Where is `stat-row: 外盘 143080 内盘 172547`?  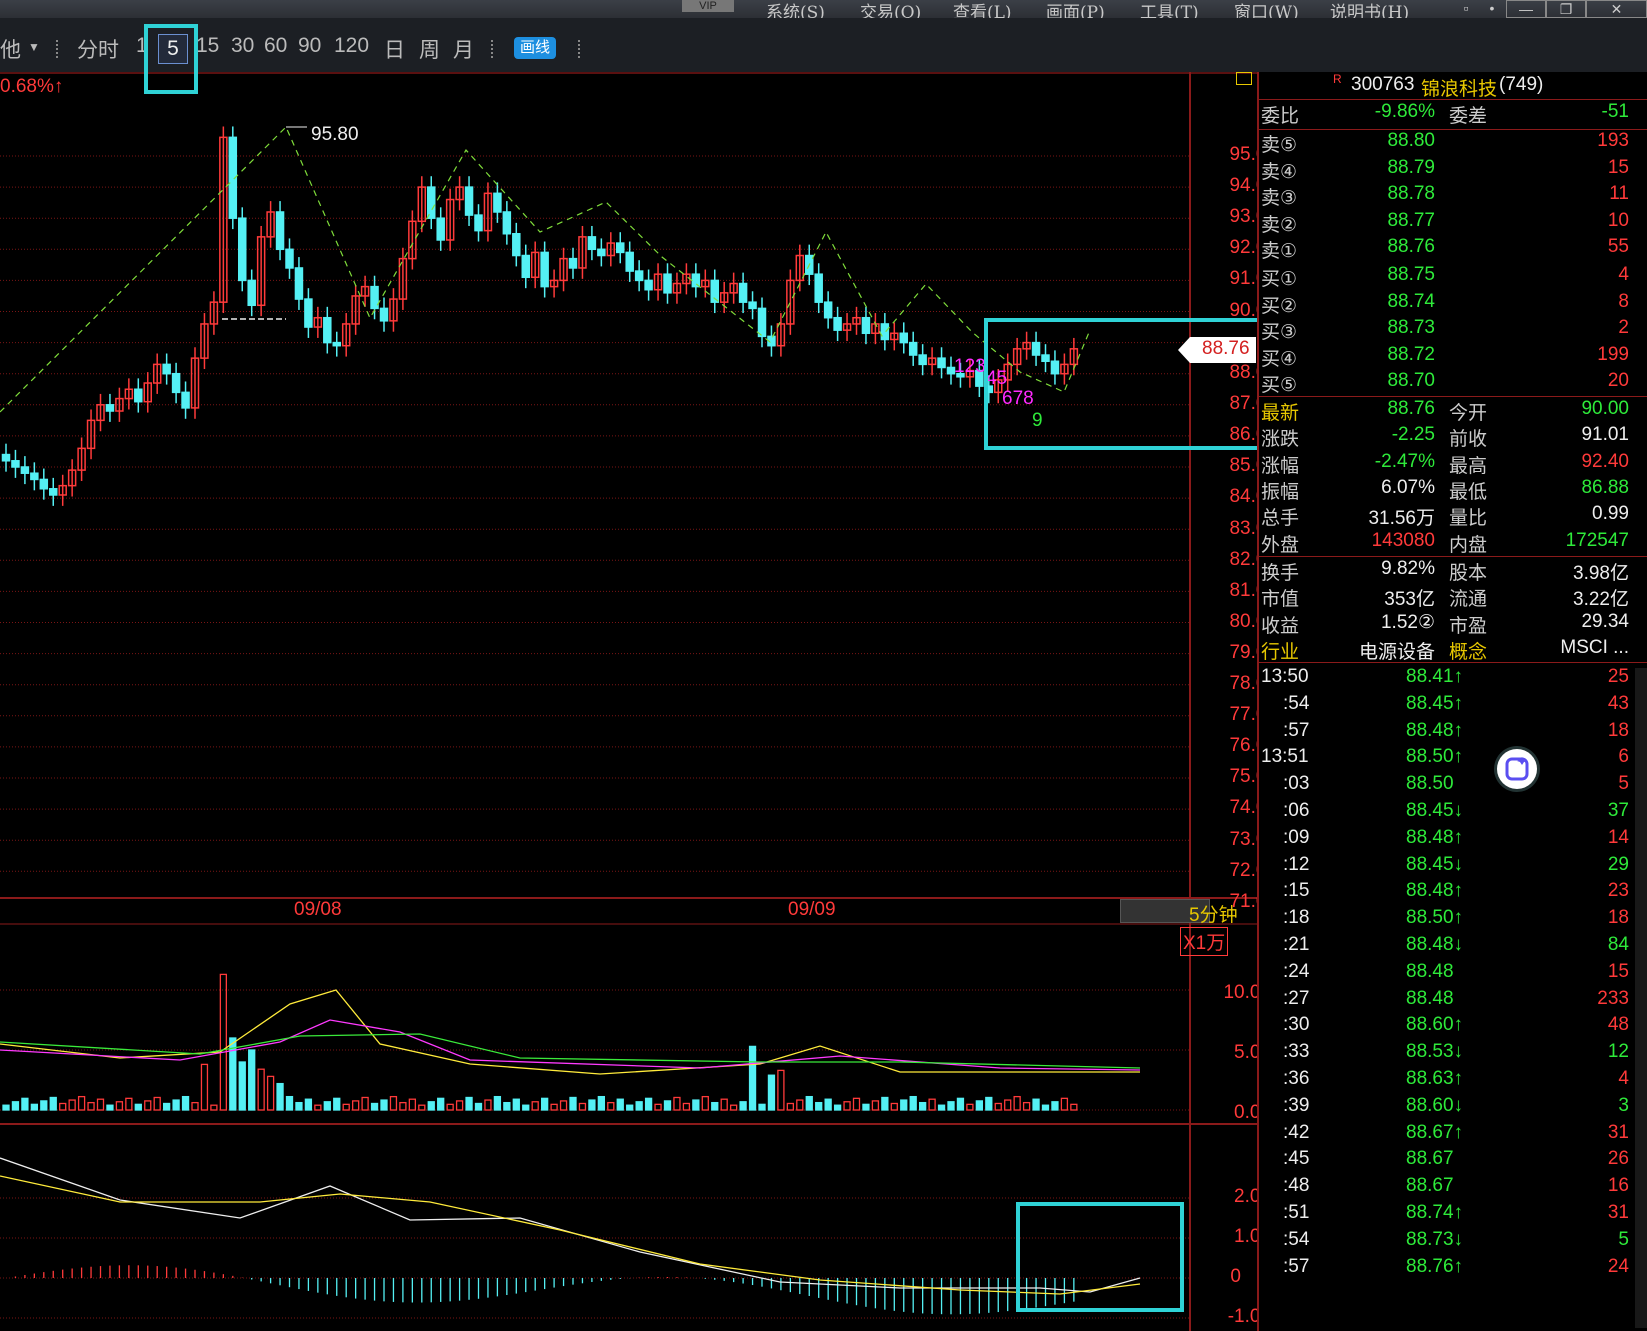
stat-row: 外盘 143080 内盘 172547 is located at coordinates (1453, 543).